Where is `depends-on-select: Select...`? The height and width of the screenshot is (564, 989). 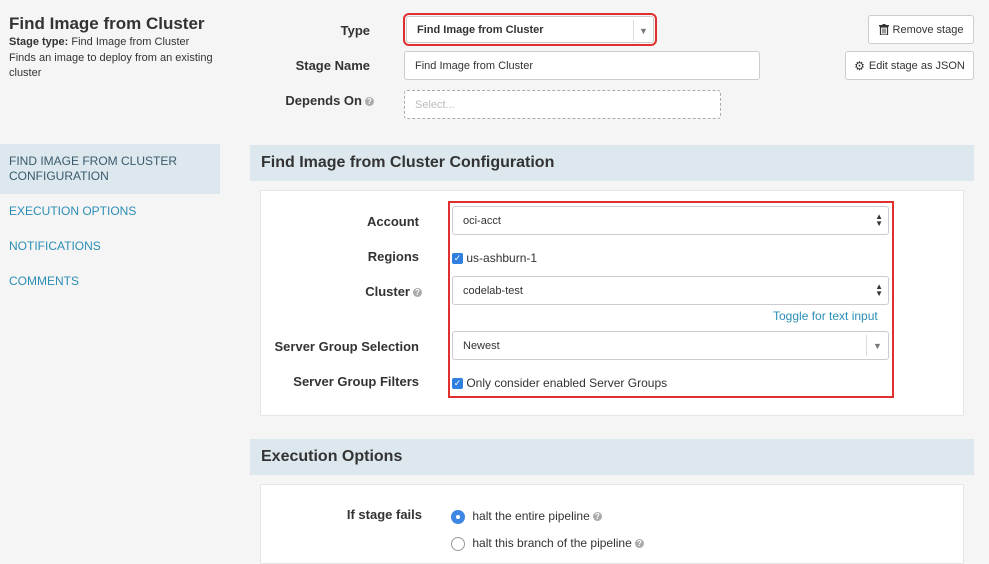 depends-on-select: Select... is located at coordinates (562, 104).